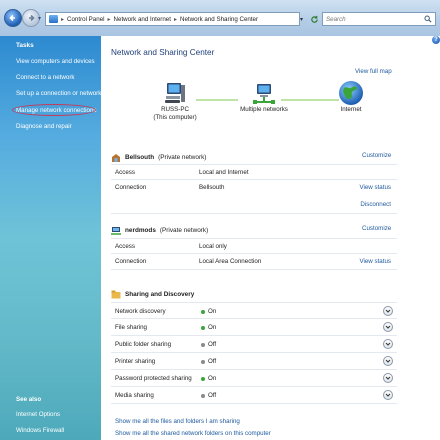 The height and width of the screenshot is (440, 440). Describe the element at coordinates (143, 344) in the screenshot. I see `sharing-label: Public folder sharing` at that location.